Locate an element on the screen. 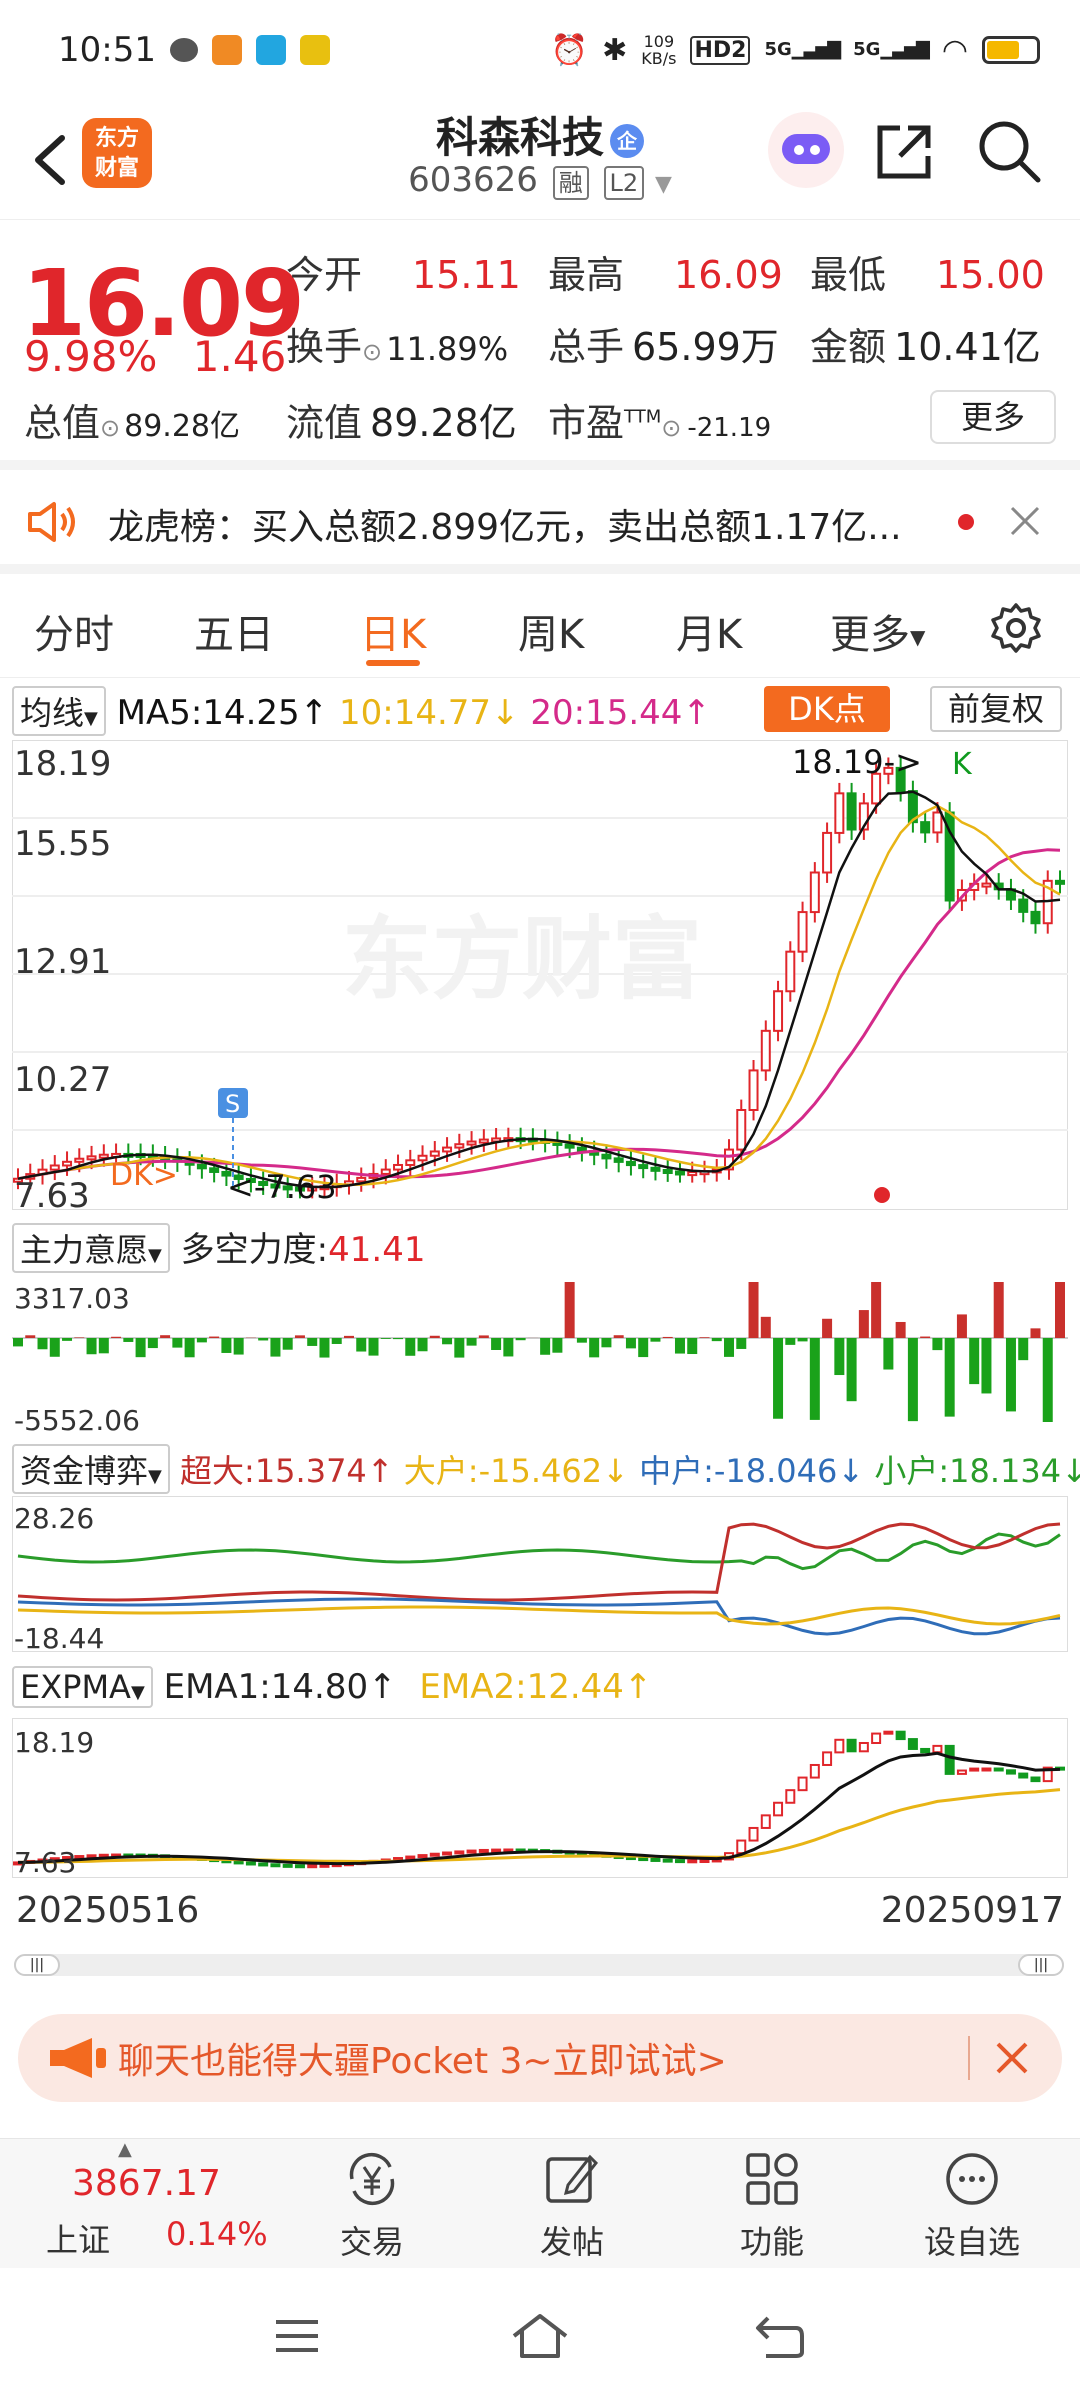 The image size is (1080, 2400). main-force-selector: 主力意愿▼ is located at coordinates (91, 1248).